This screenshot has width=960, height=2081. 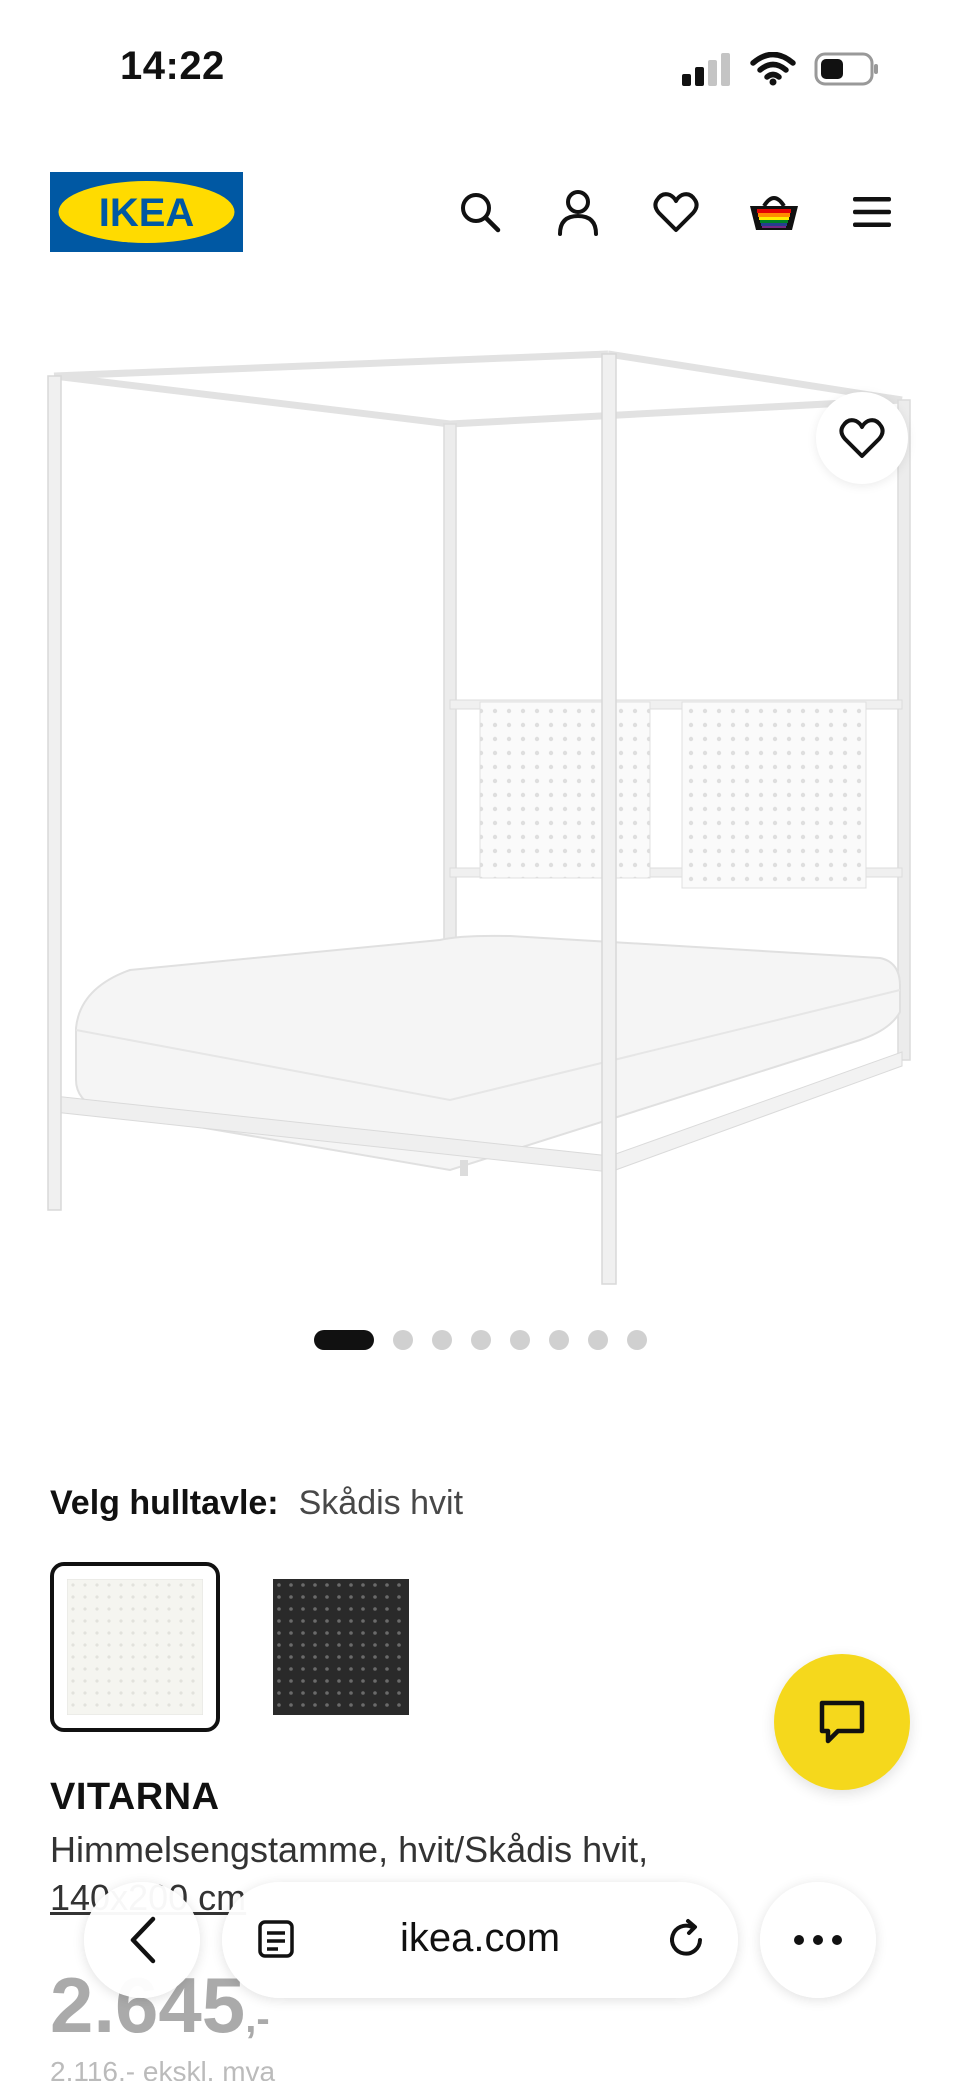 I want to click on price-ex-vat: 2.116,- ekskl. mva, so click(x=163, y=2068).